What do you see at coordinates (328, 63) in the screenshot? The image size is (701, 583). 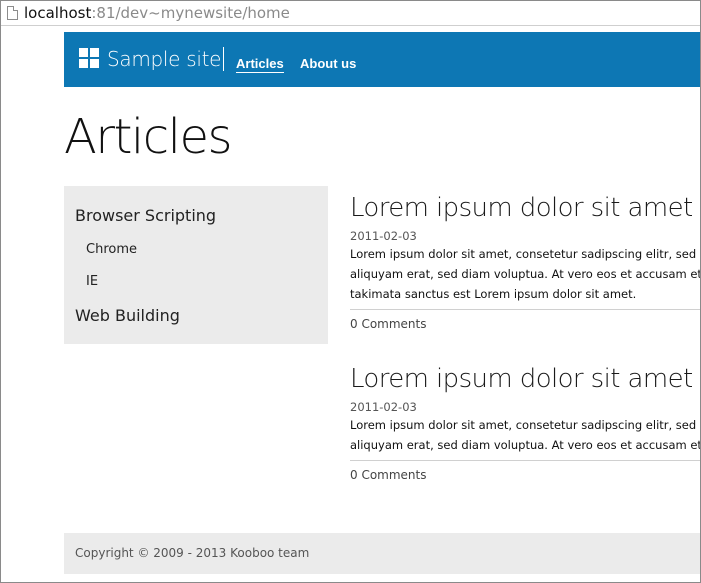 I see `nav-about-us: About us` at bounding box center [328, 63].